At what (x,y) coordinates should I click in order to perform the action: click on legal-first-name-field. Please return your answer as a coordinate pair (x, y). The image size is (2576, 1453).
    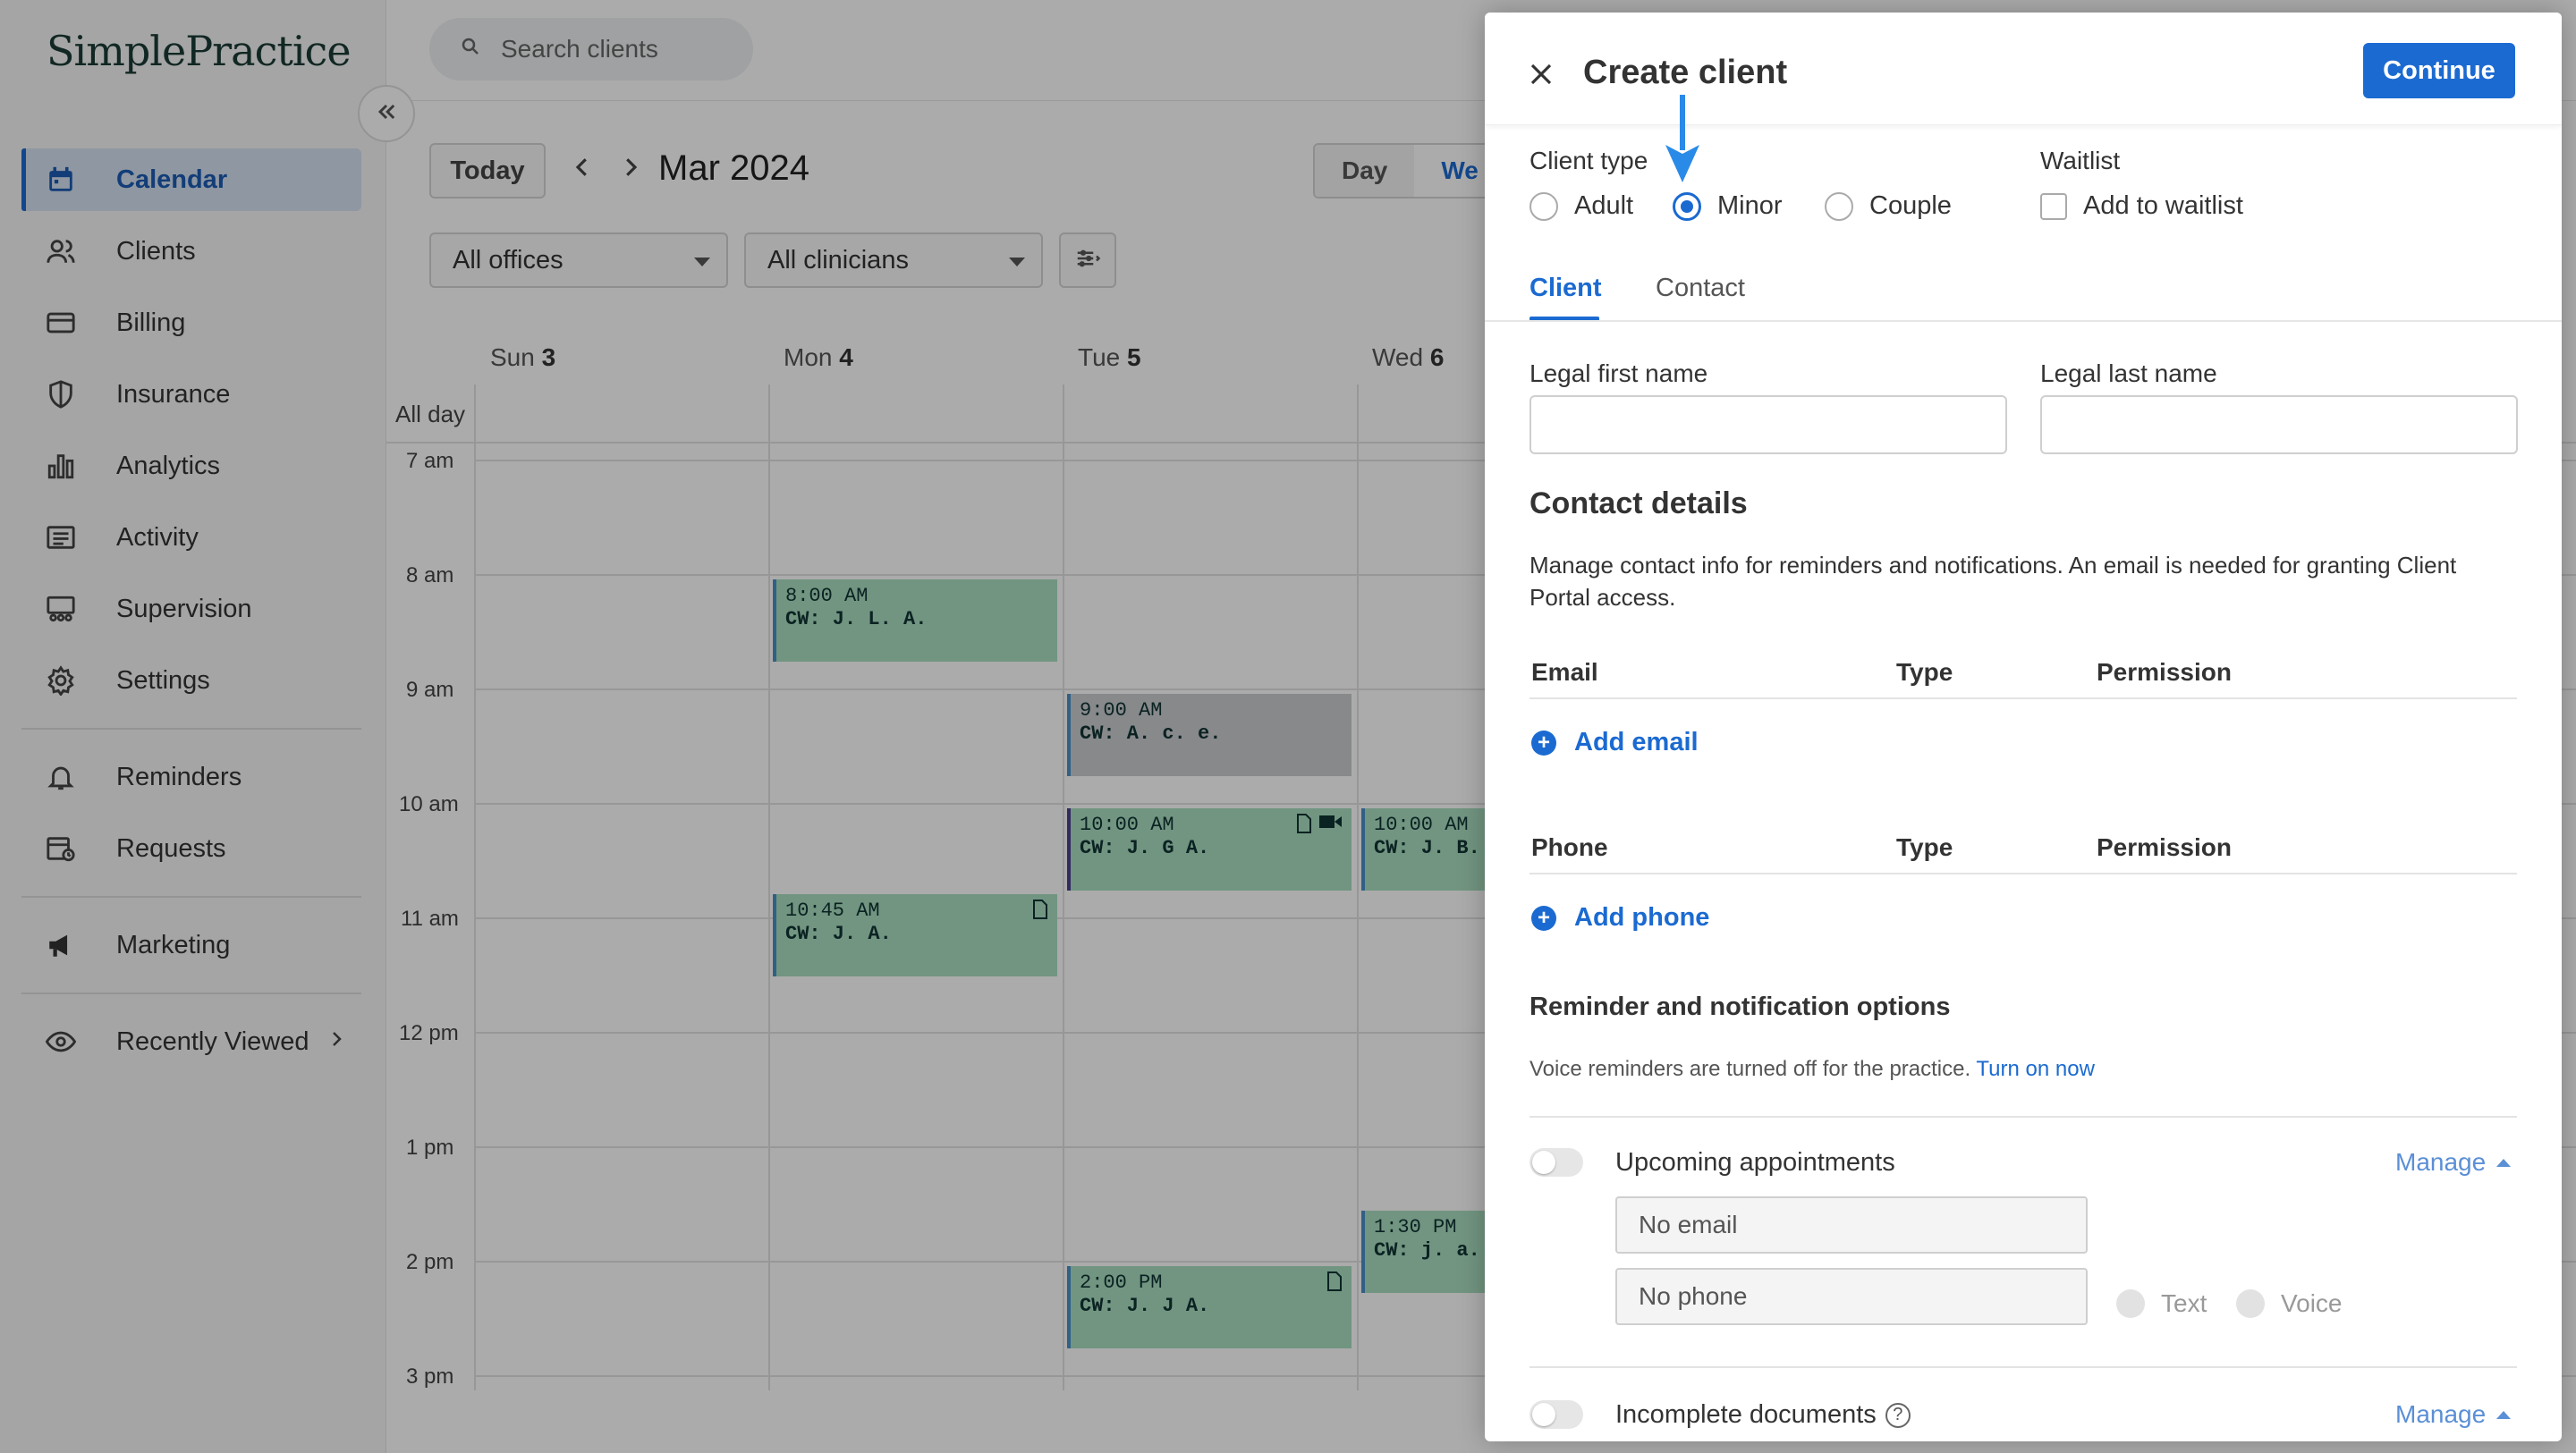
    Looking at the image, I should click on (1768, 424).